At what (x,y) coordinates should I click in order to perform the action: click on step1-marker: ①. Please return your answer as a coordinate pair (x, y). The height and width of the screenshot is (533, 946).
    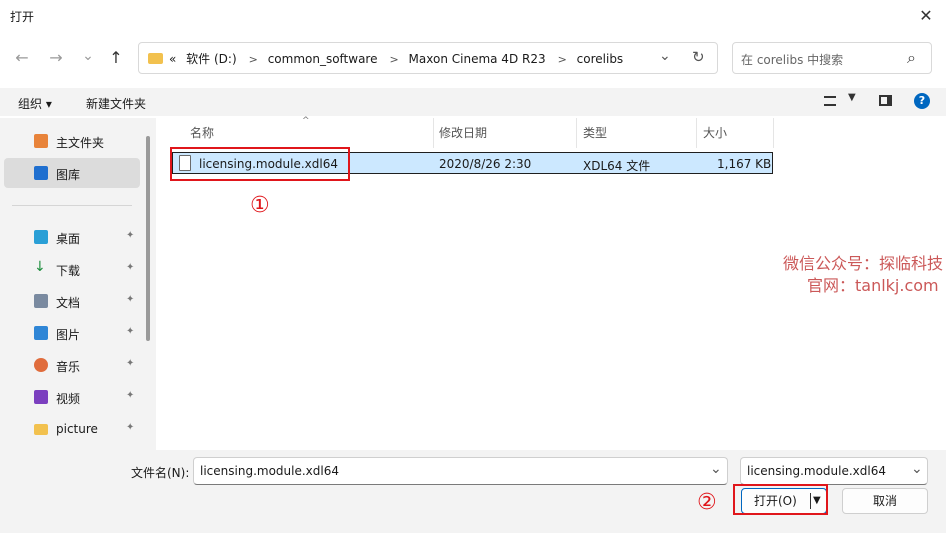
    Looking at the image, I should click on (260, 205).